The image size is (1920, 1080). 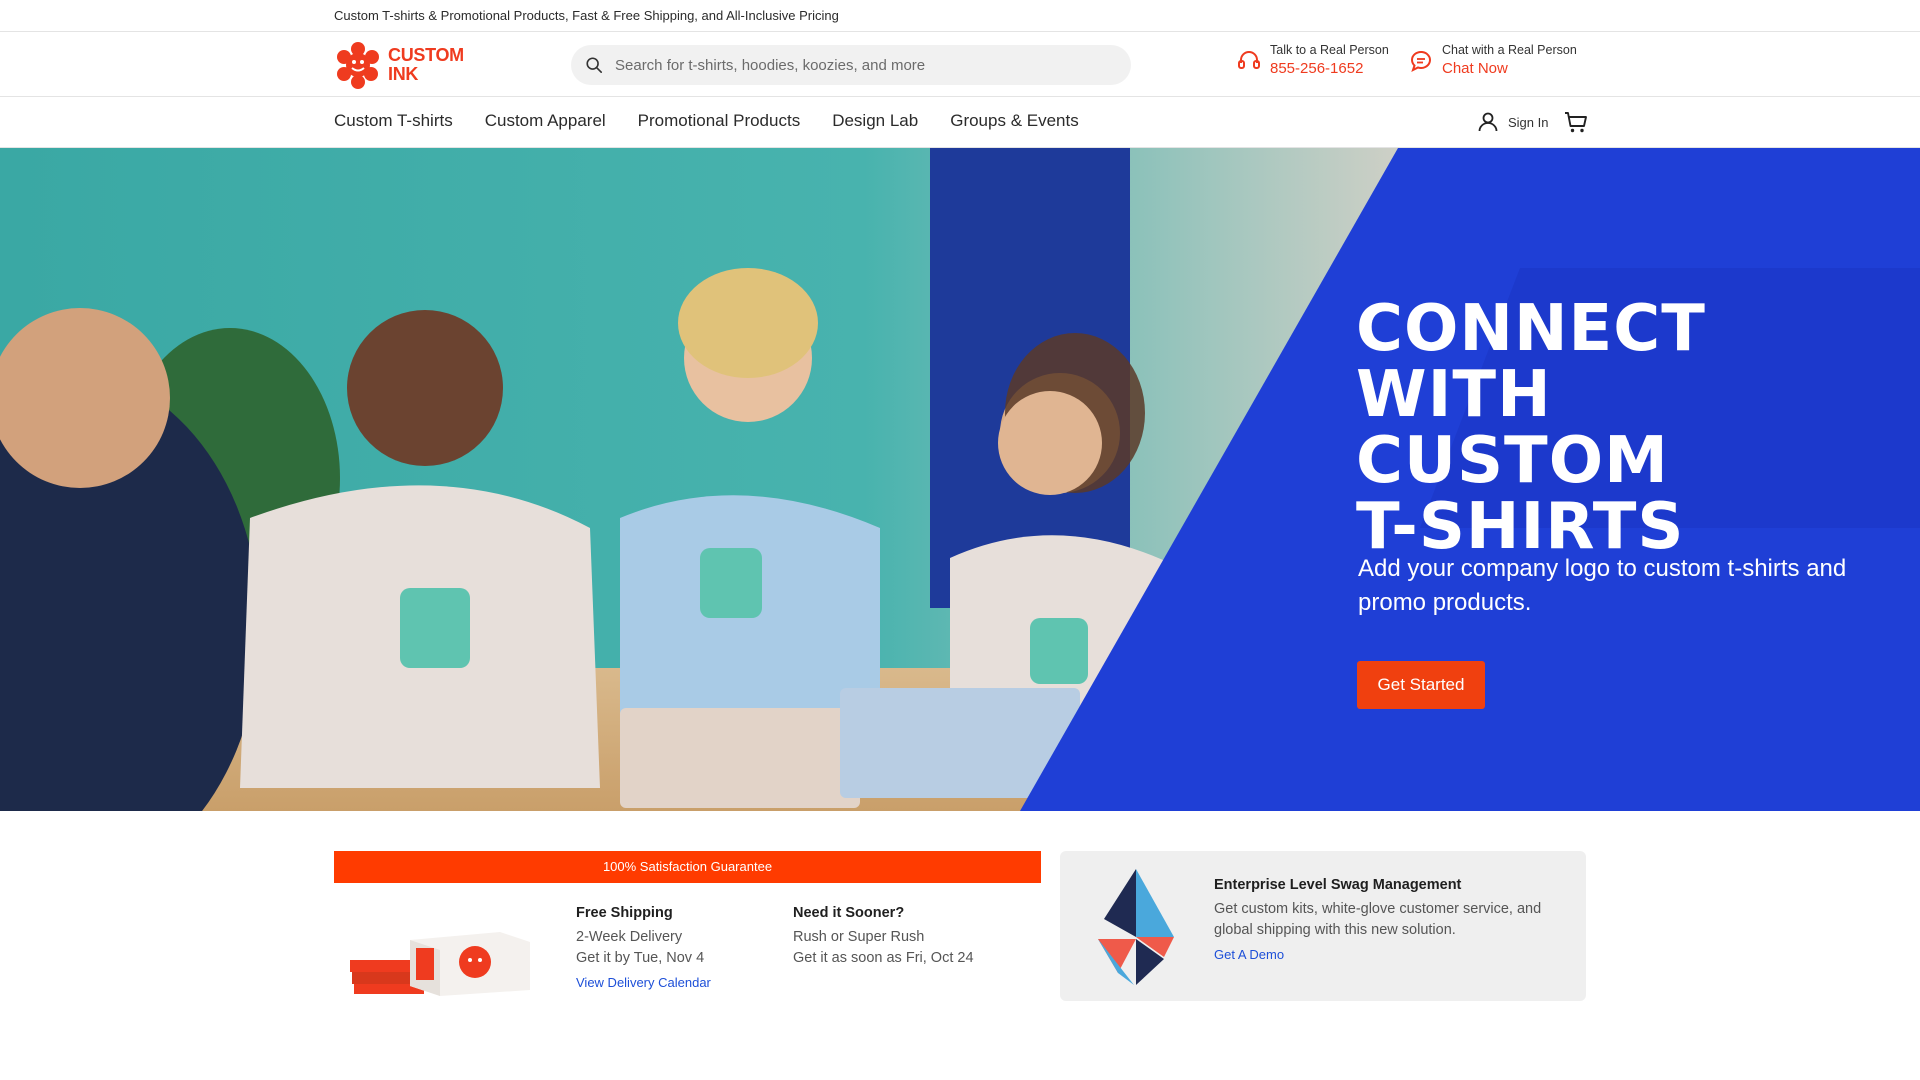 What do you see at coordinates (403, 74) in the screenshot?
I see `logo-text-line2: INK` at bounding box center [403, 74].